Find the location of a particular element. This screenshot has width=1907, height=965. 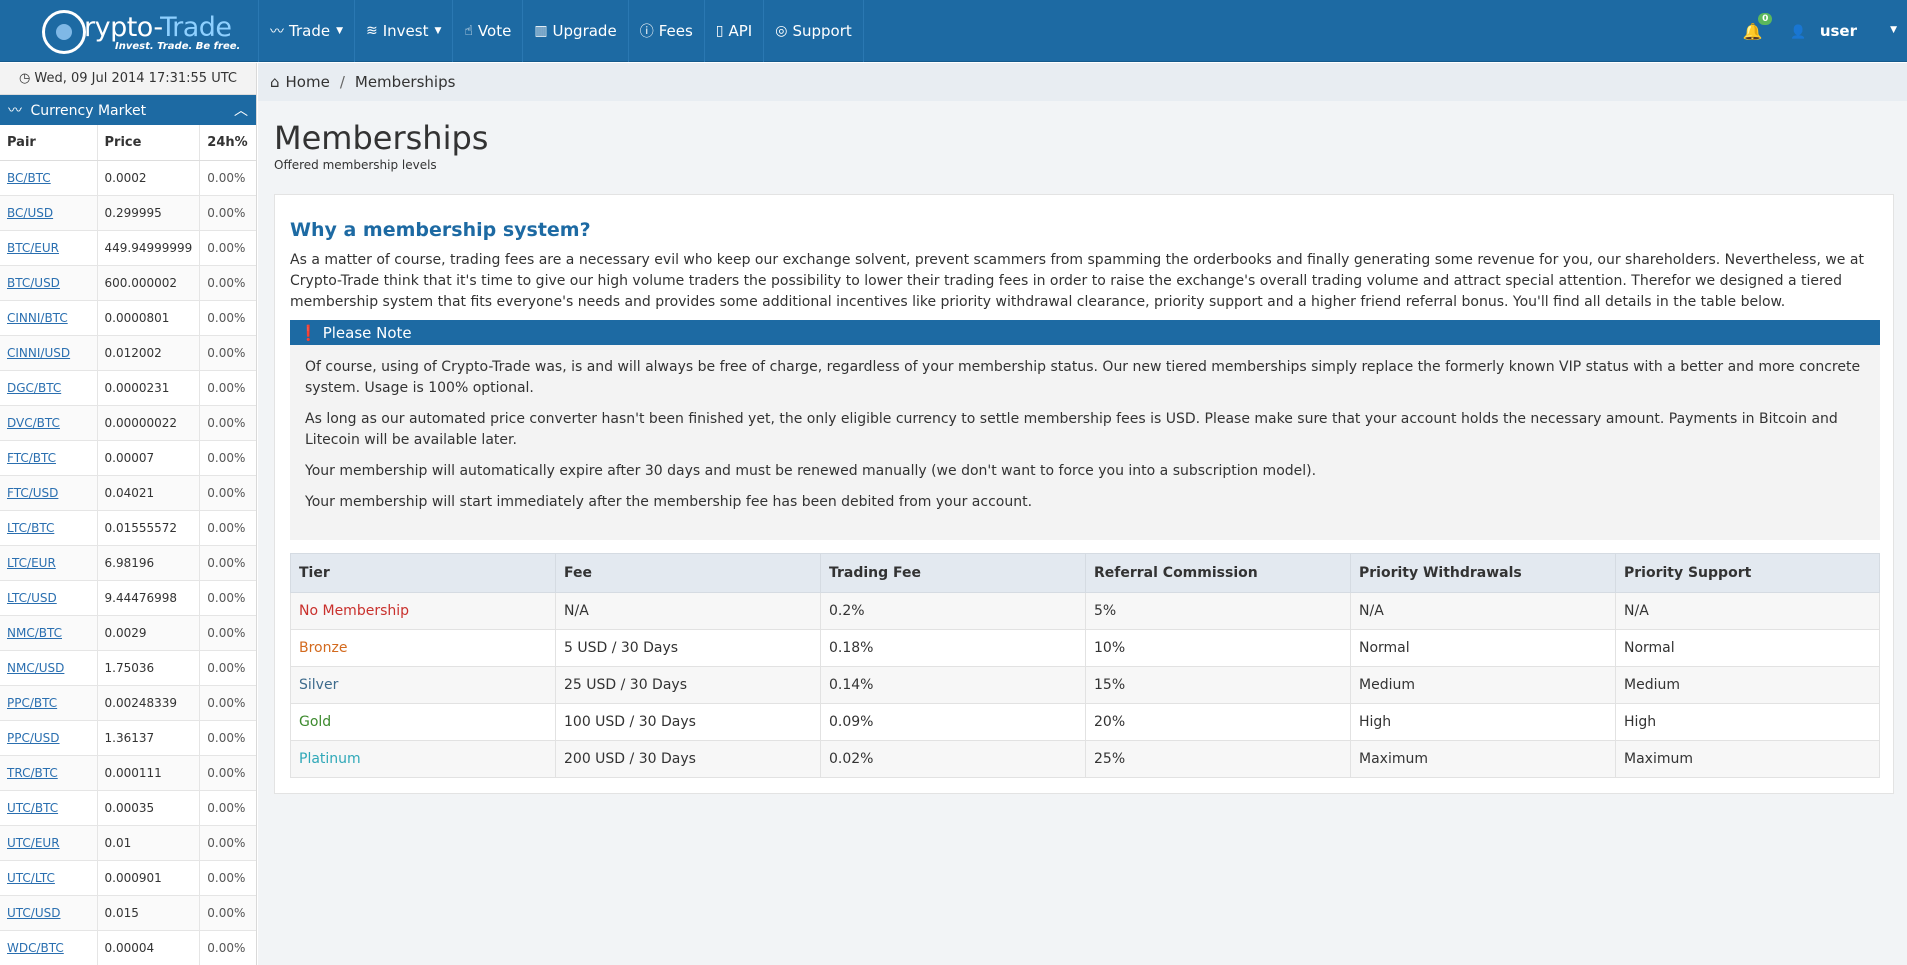

table-row: NMC/USD 1.75036 0.00% is located at coordinates (128, 668).